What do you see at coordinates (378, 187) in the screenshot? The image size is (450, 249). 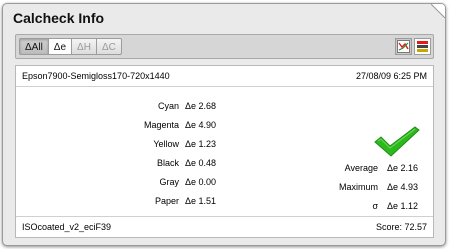 I see `stat-maximum: Maximum Δe 4.93` at bounding box center [378, 187].